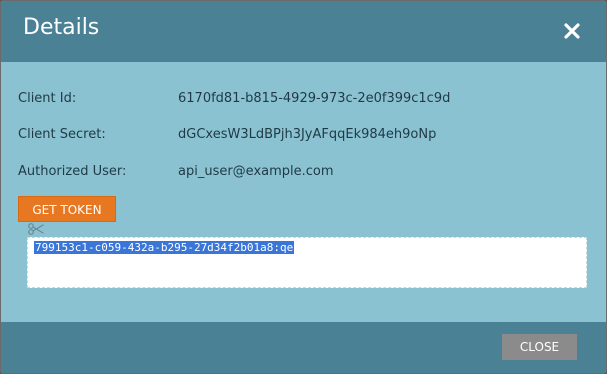 This screenshot has width=607, height=374. What do you see at coordinates (303, 347) in the screenshot?
I see `dialog-footer: CLOSE` at bounding box center [303, 347].